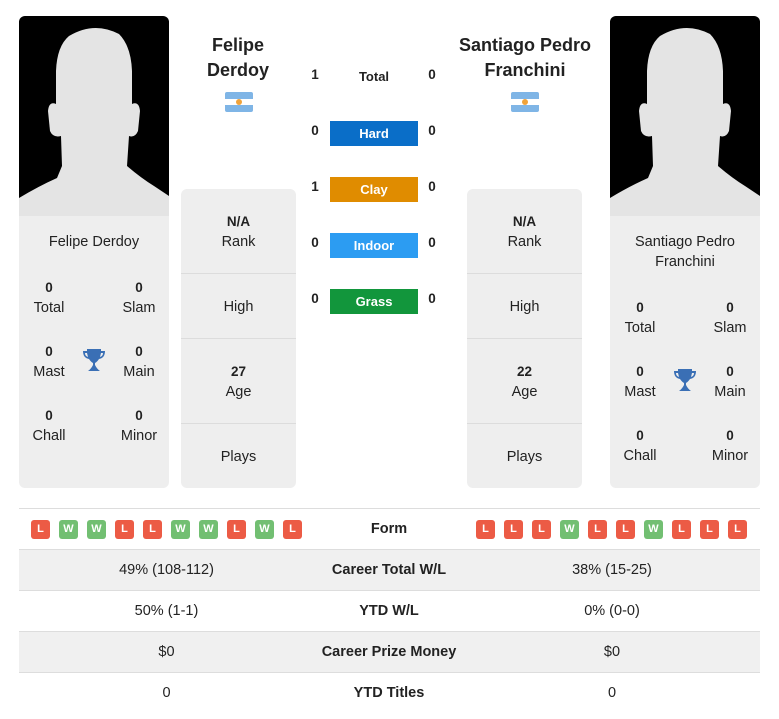  What do you see at coordinates (524, 232) in the screenshot?
I see `player2-rank: N/A Rank` at bounding box center [524, 232].